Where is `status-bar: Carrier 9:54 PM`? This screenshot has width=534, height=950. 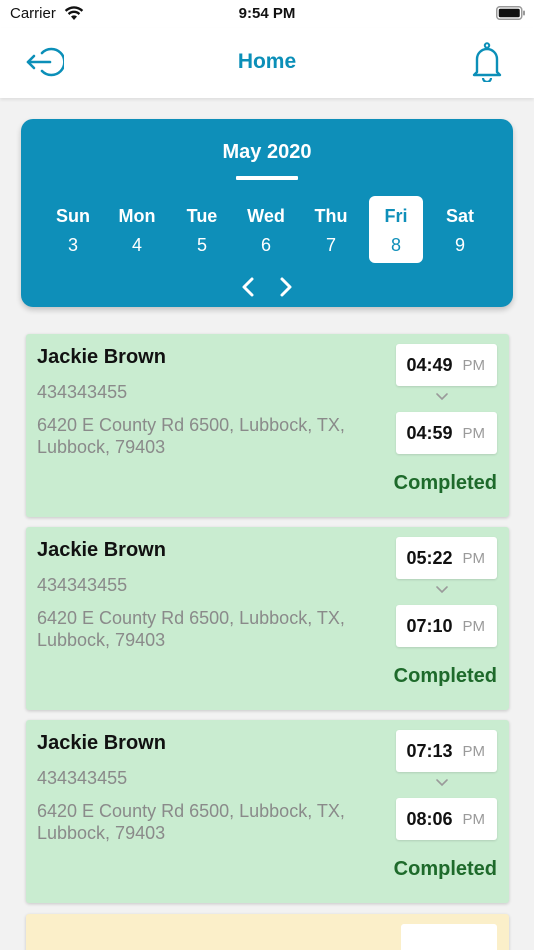 status-bar: Carrier 9:54 PM is located at coordinates (267, 14).